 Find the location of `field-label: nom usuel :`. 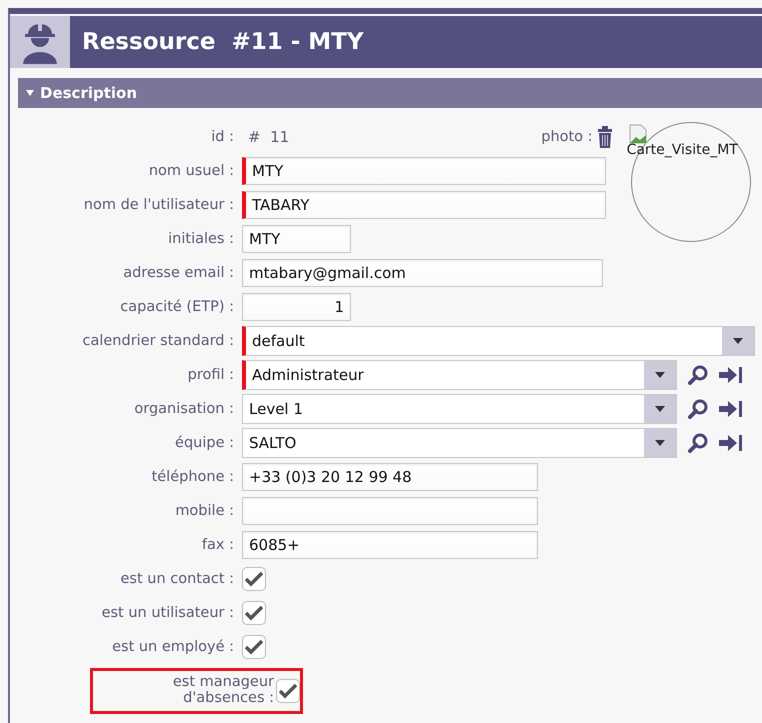

field-label: nom usuel : is located at coordinates (191, 171).